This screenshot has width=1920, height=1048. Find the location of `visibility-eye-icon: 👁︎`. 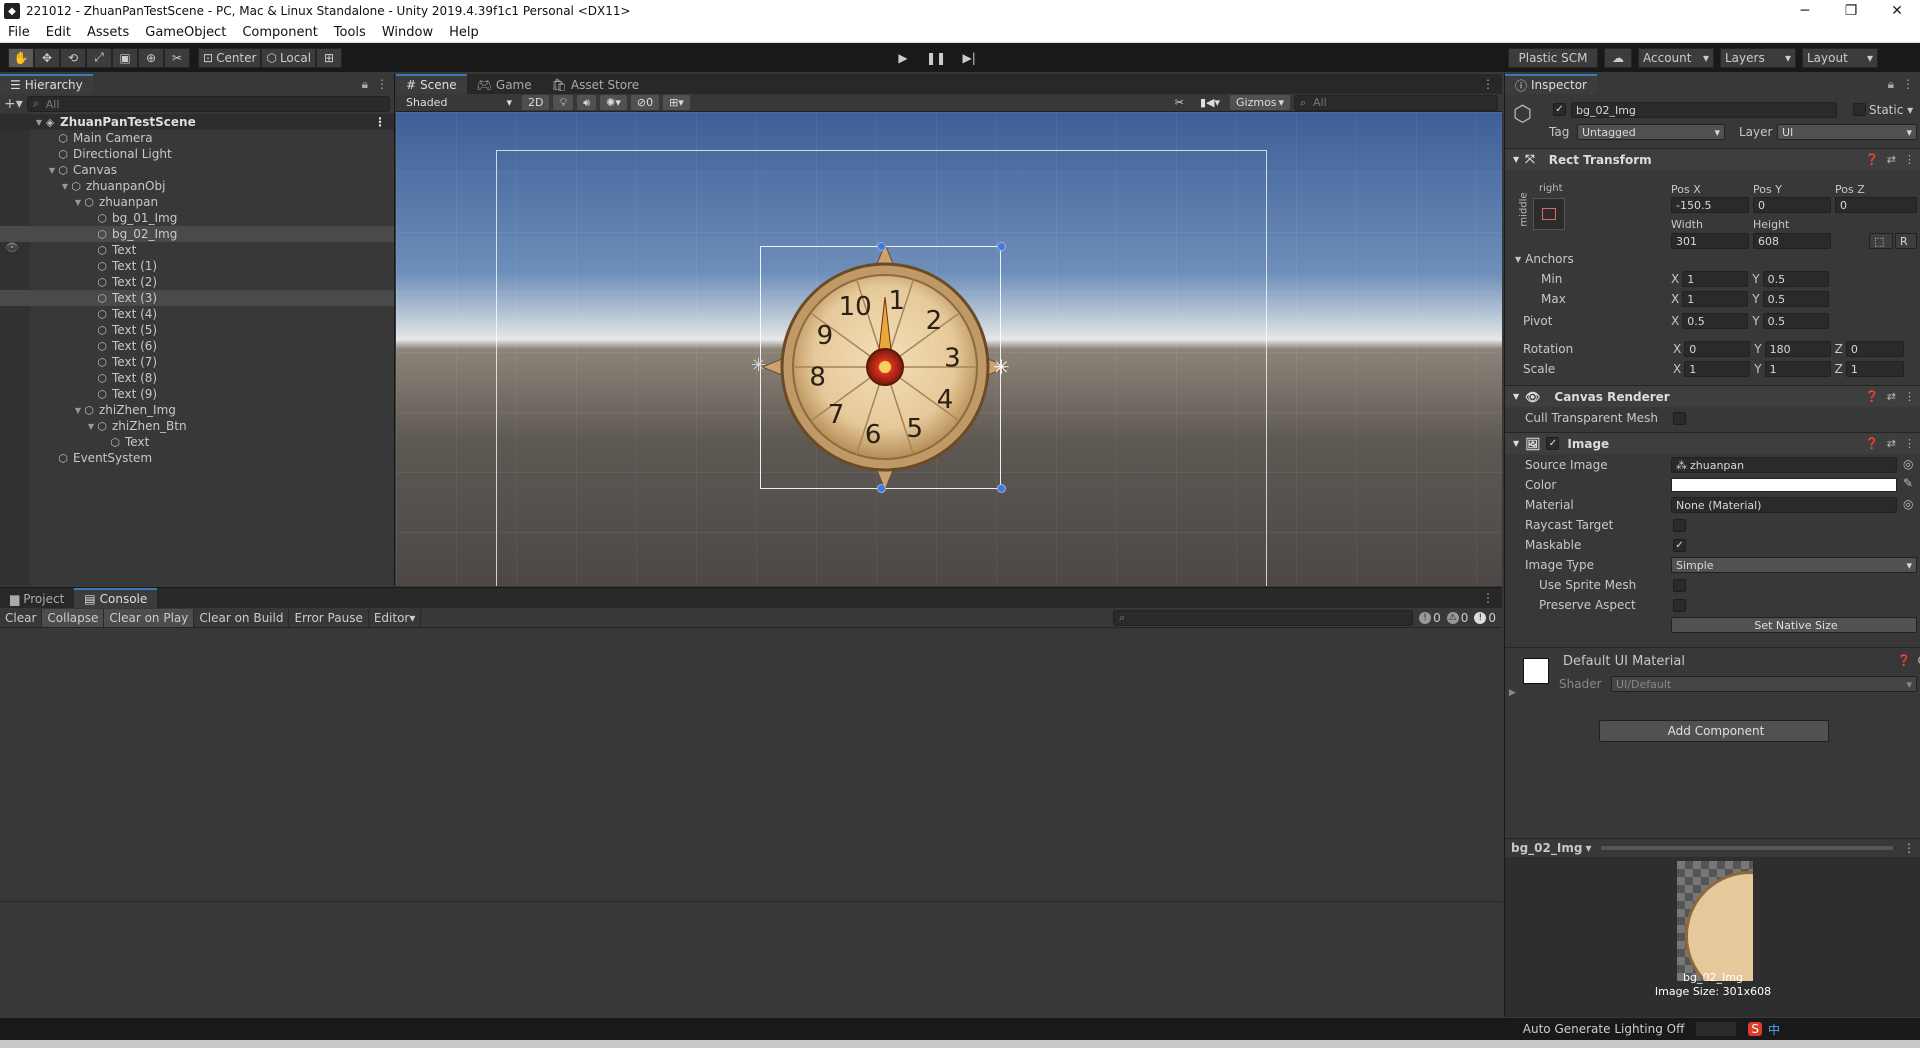

visibility-eye-icon: 👁︎ is located at coordinates (12, 247).